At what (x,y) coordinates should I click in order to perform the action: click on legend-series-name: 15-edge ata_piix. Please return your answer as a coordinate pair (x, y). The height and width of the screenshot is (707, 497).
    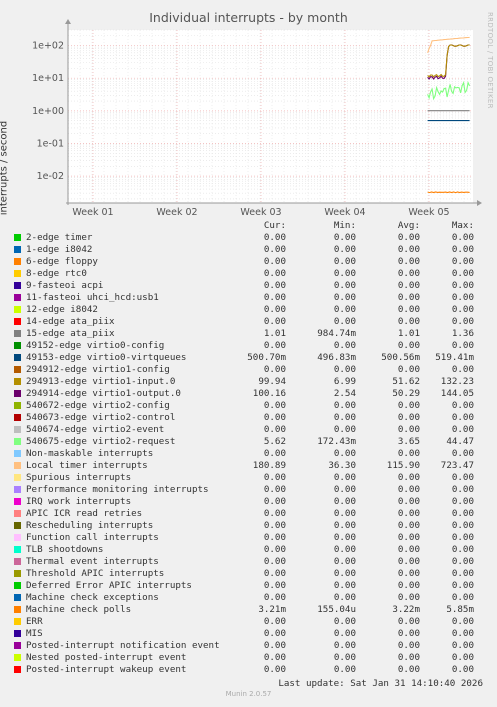
    Looking at the image, I should click on (70, 333).